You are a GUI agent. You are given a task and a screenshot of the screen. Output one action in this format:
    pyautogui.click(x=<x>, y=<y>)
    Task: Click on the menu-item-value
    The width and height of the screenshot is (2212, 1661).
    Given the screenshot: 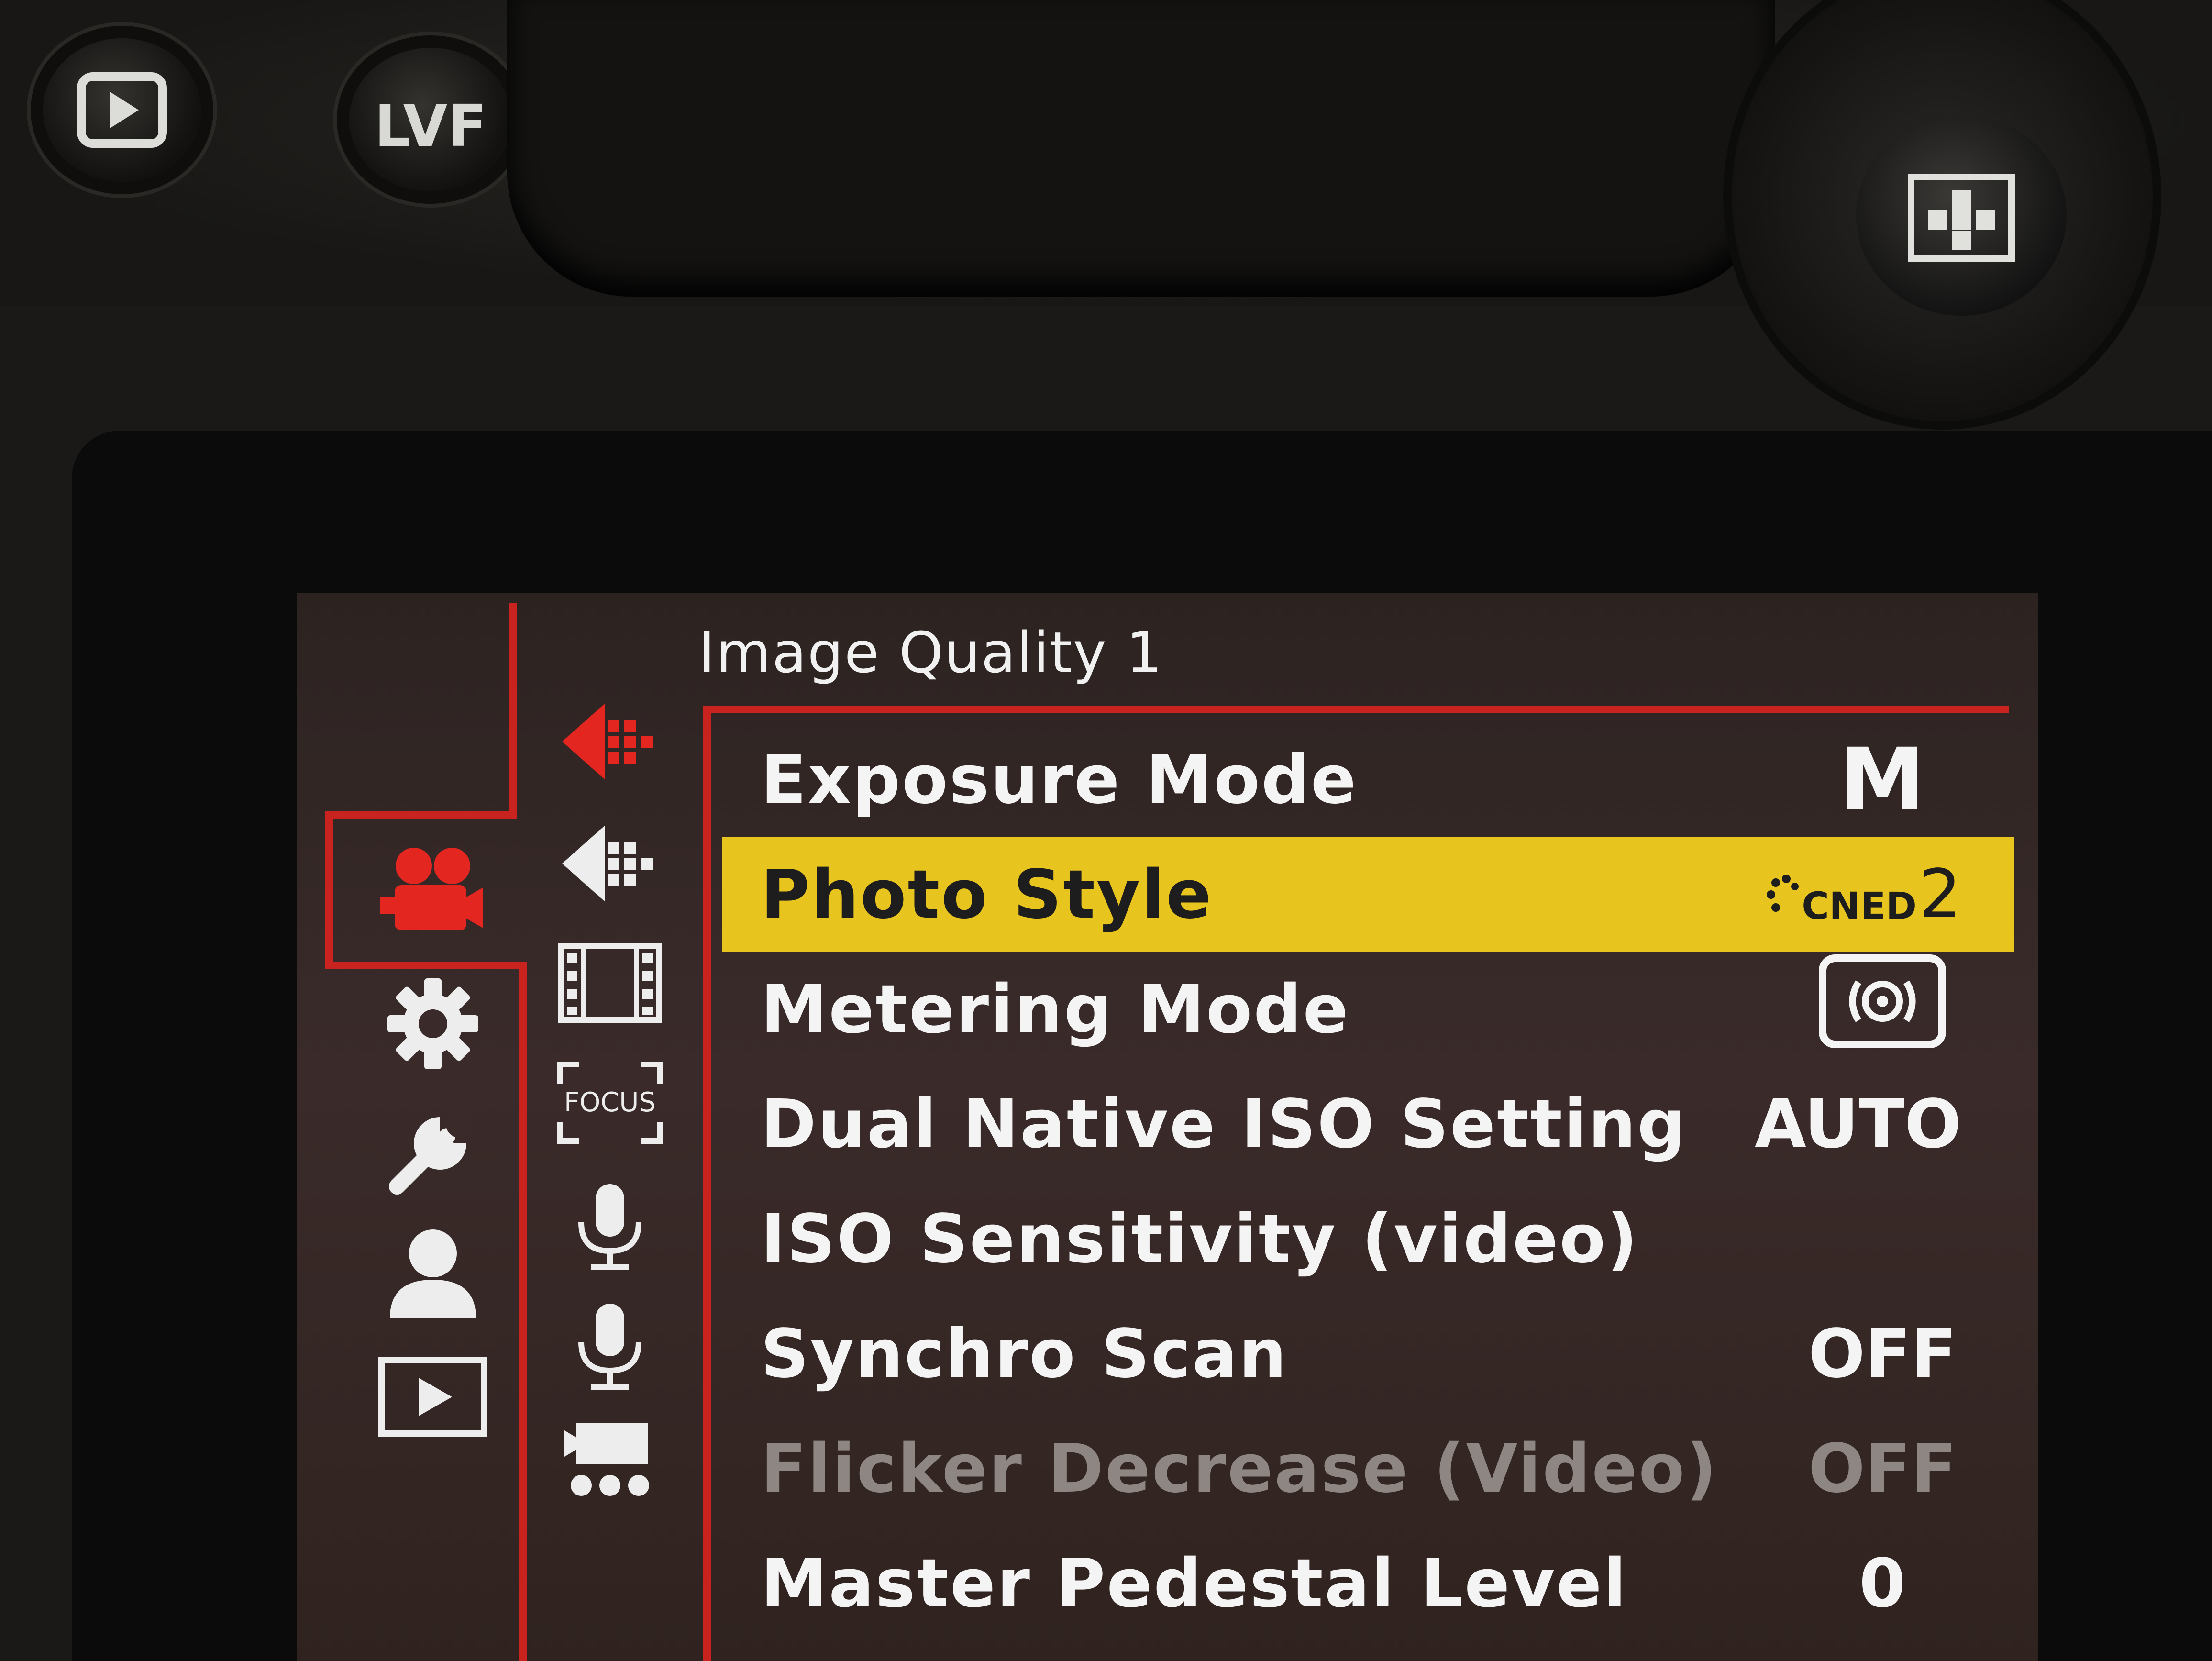 What is the action you would take?
    pyautogui.click(x=1882, y=1009)
    